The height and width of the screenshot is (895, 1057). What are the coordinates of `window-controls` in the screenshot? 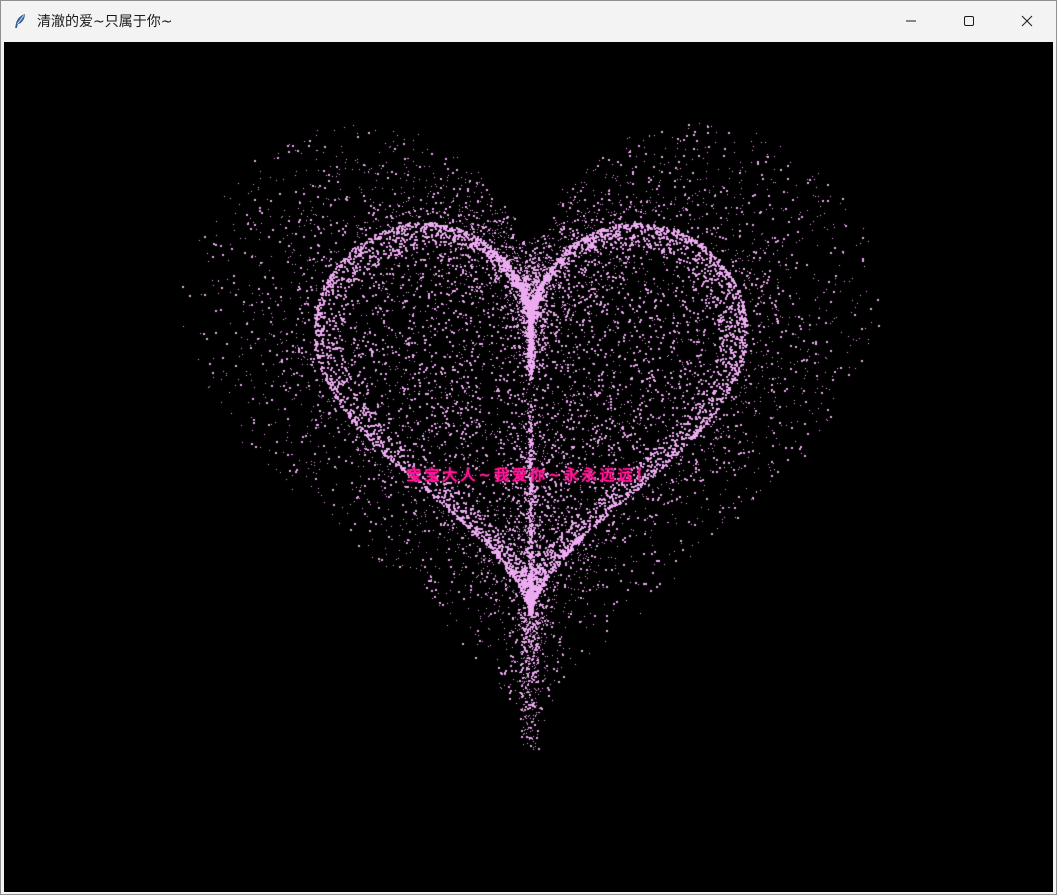 It's located at (969, 21).